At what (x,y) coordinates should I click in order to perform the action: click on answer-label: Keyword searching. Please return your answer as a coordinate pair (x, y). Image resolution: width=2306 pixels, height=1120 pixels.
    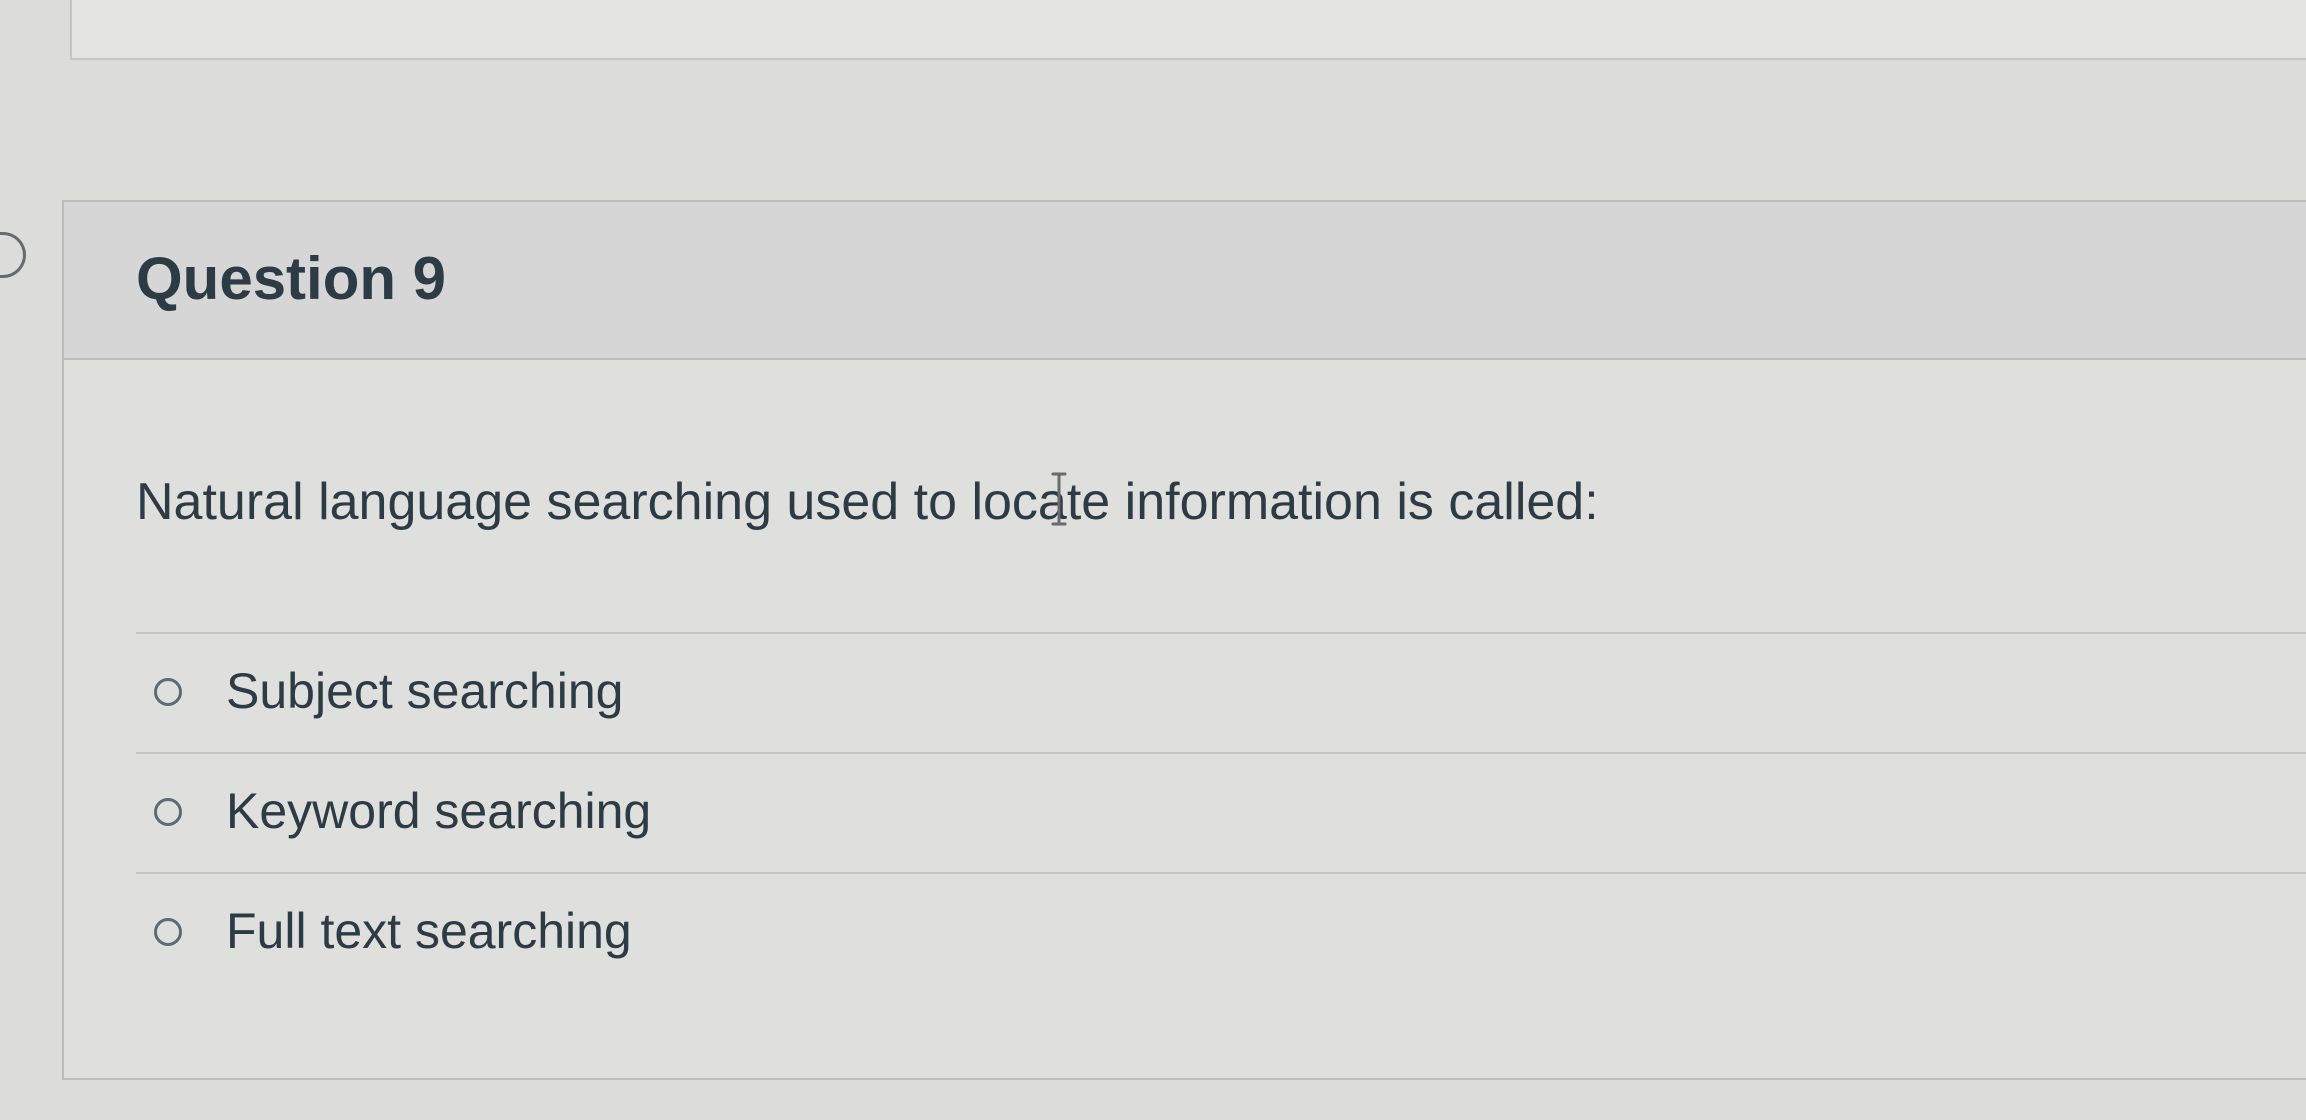
    Looking at the image, I should click on (438, 811).